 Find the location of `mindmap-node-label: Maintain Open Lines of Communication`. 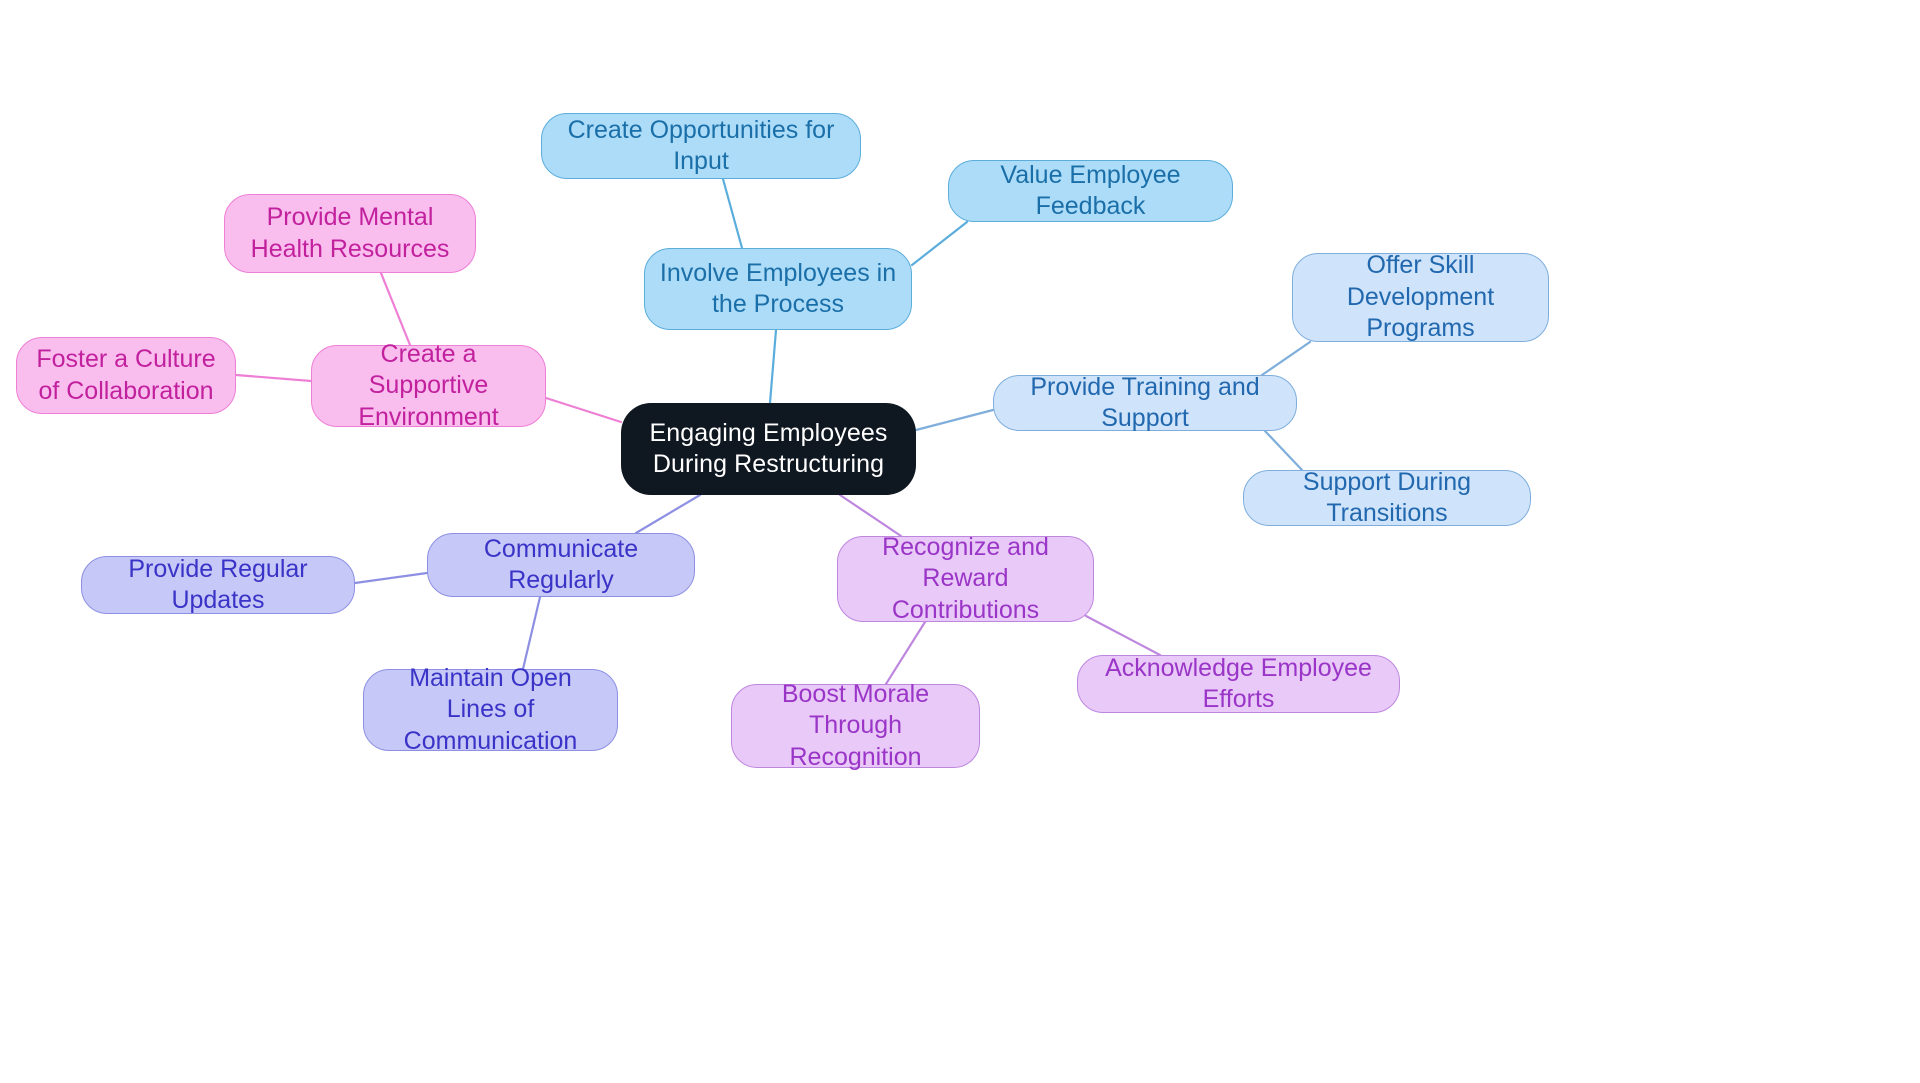

mindmap-node-label: Maintain Open Lines of Communication is located at coordinates (490, 709).